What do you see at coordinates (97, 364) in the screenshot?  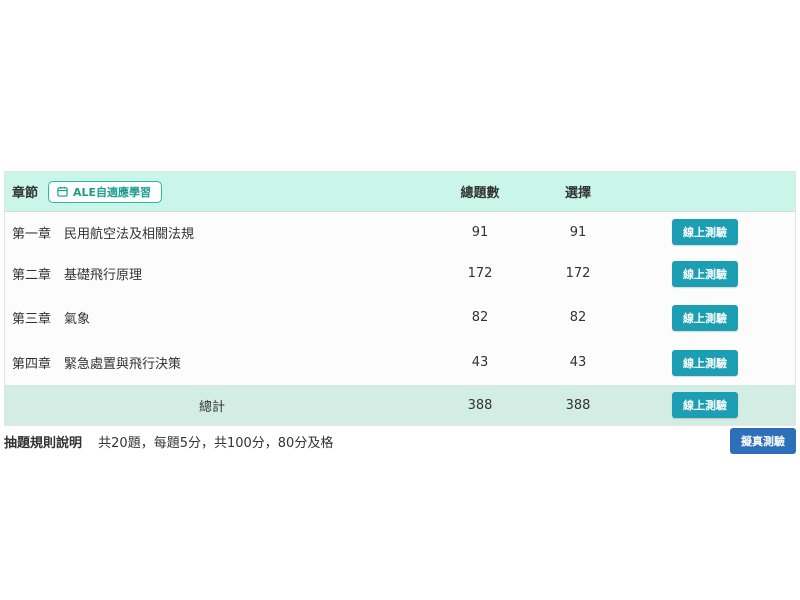 I see `chapter-name: 第四章 緊急處置與飛行決策` at bounding box center [97, 364].